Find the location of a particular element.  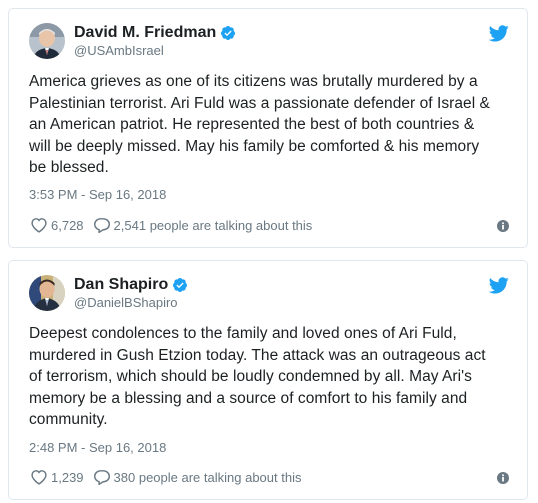

handle: @DanielBShapiro is located at coordinates (131, 303).